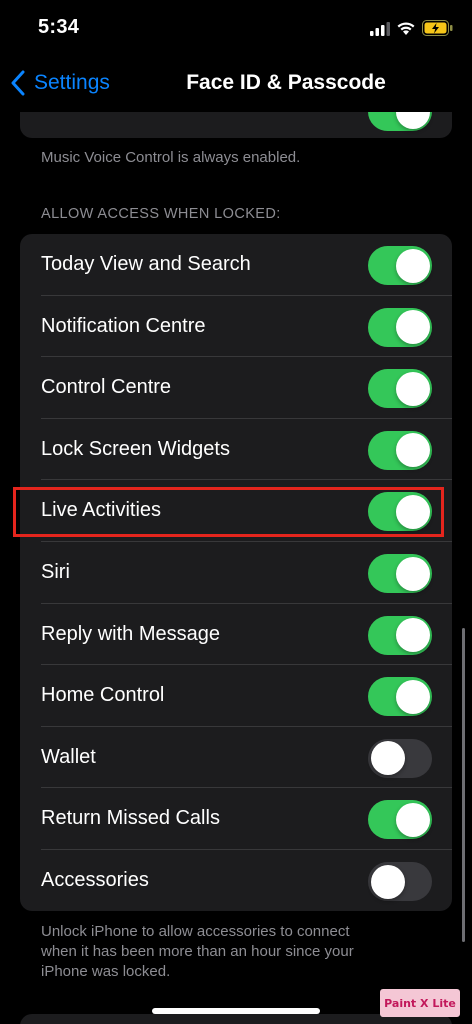  What do you see at coordinates (95, 880) in the screenshot?
I see `row-label: Accessories` at bounding box center [95, 880].